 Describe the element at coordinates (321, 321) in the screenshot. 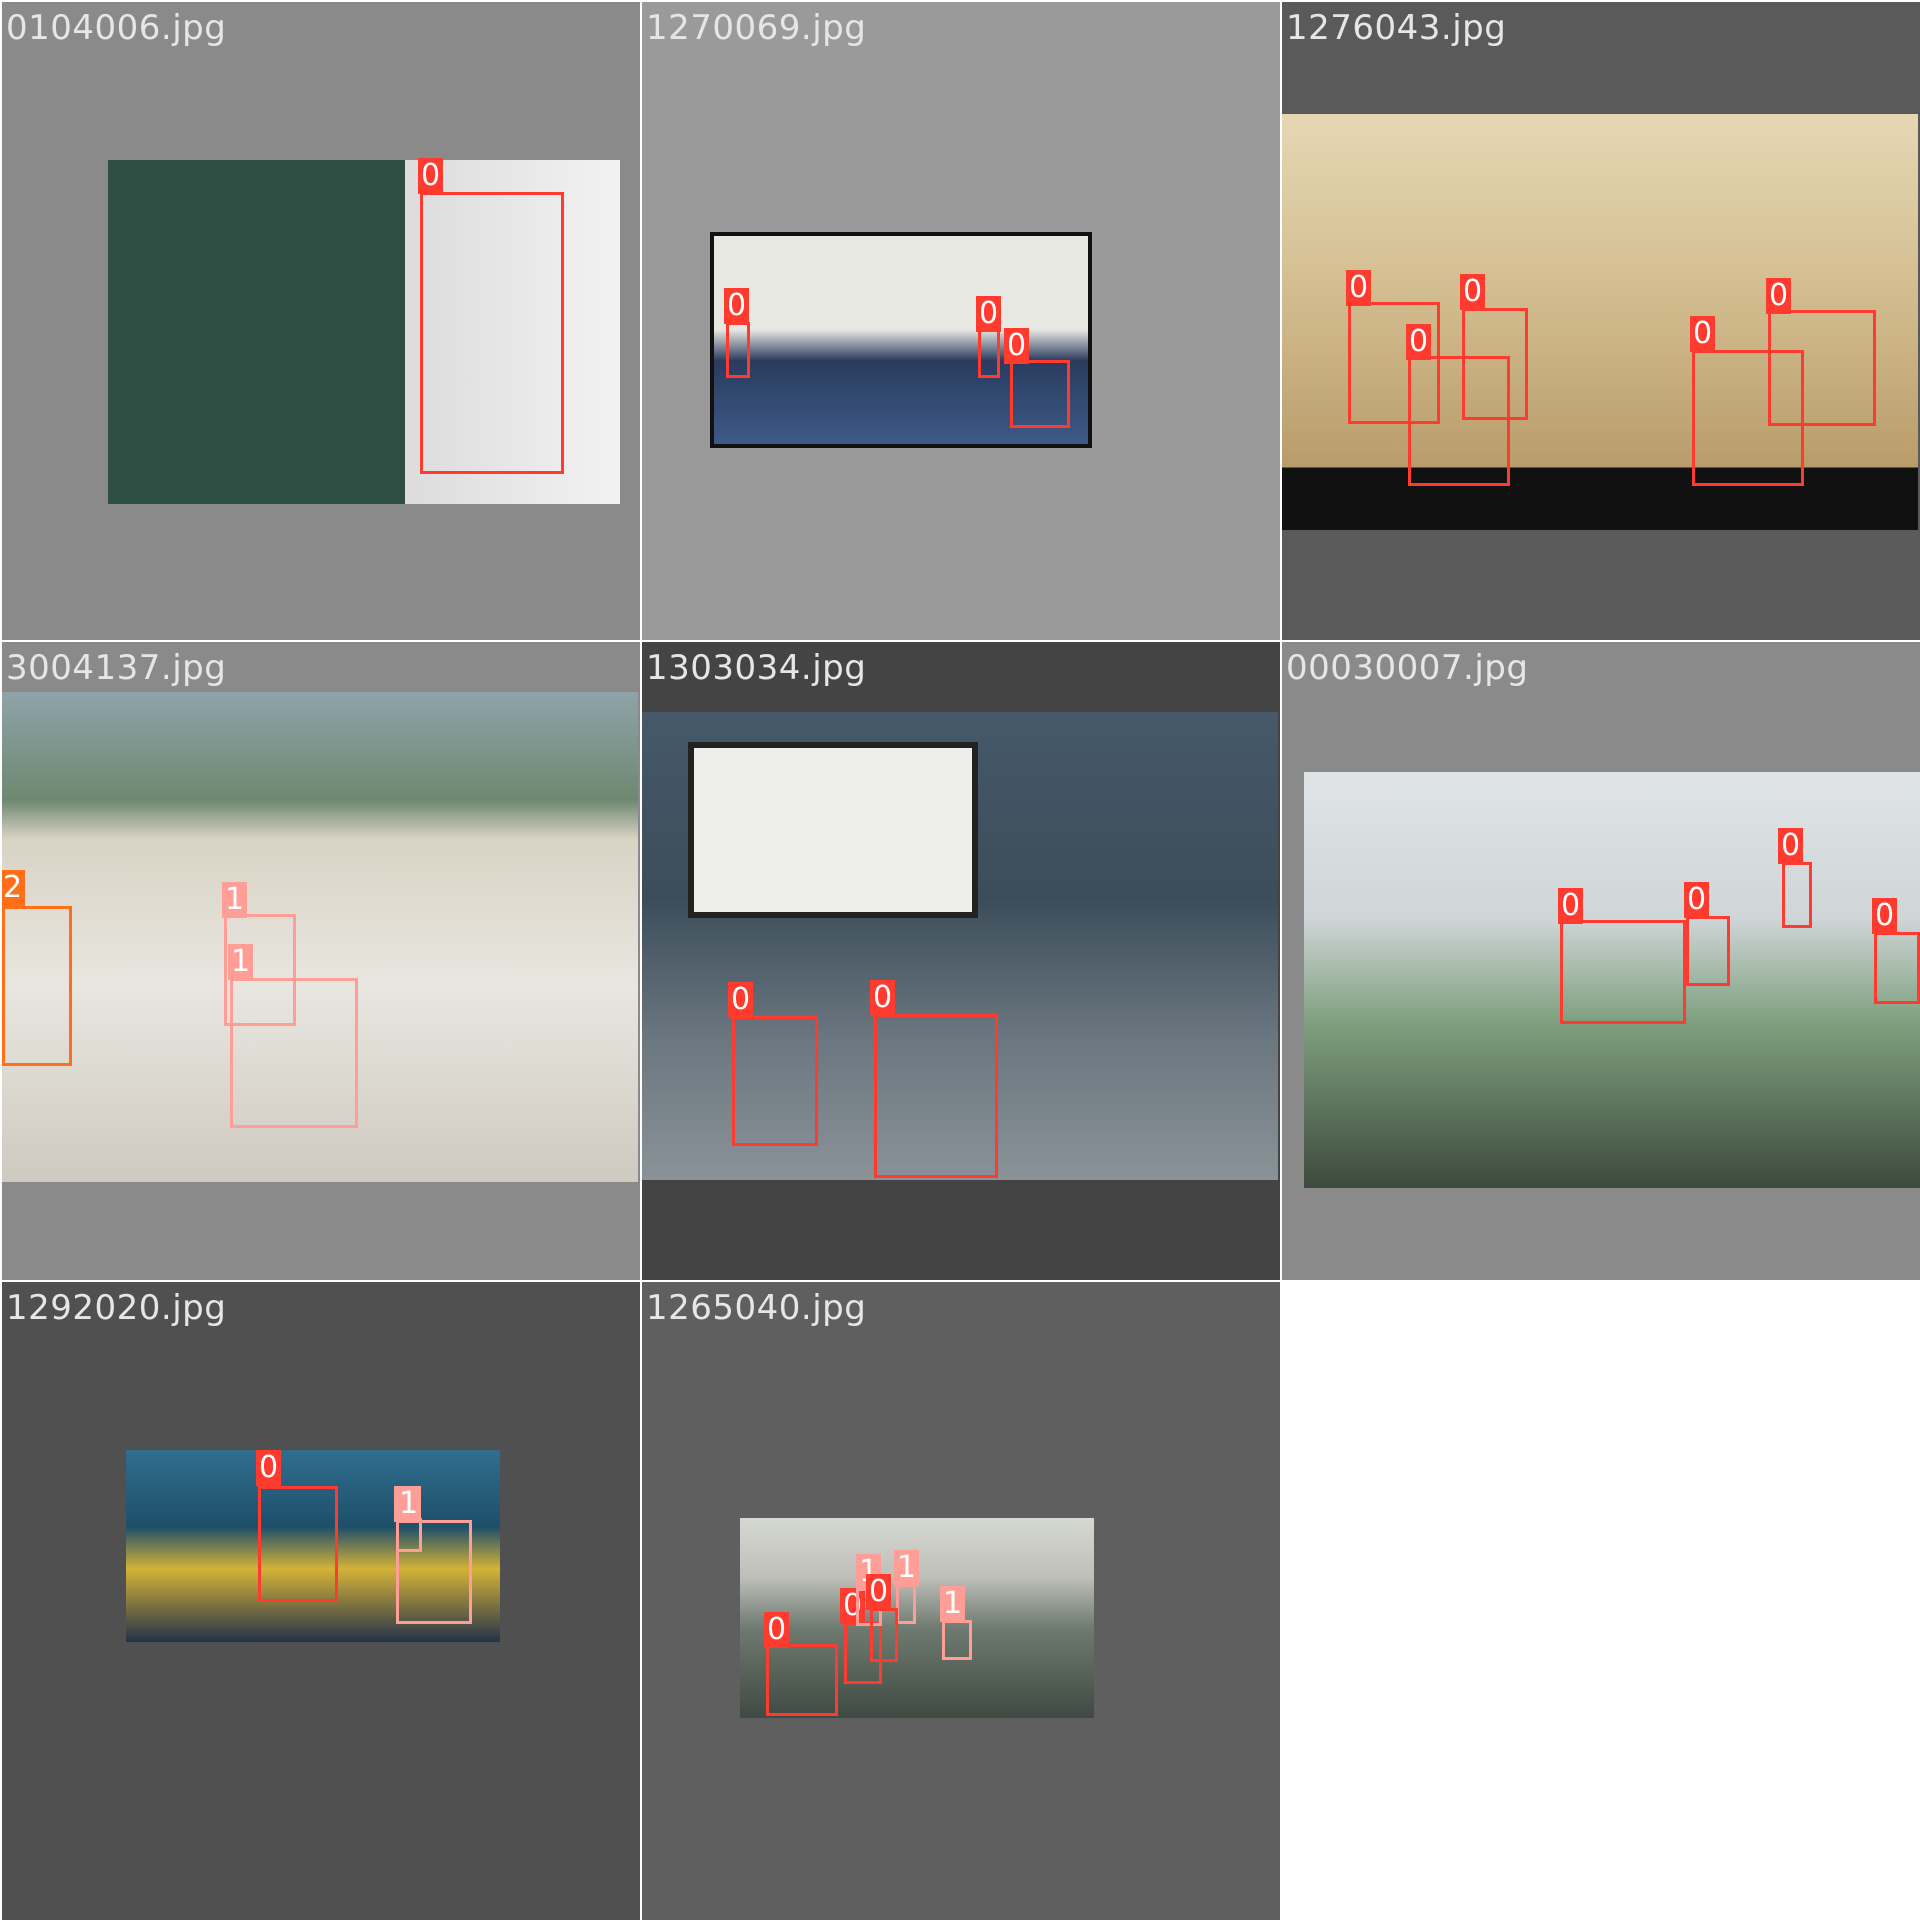

I see `image-tile: 0 0104006.jpg` at that location.